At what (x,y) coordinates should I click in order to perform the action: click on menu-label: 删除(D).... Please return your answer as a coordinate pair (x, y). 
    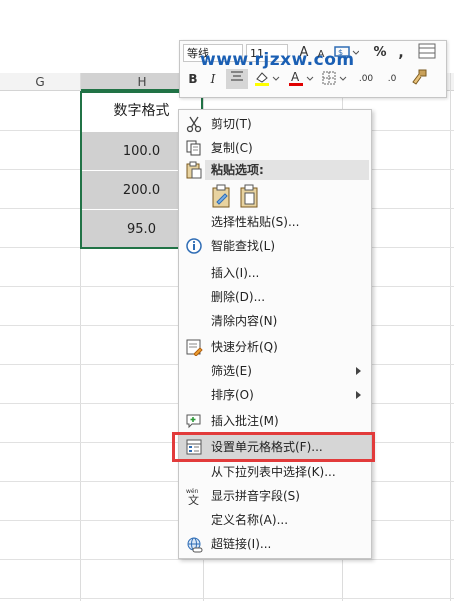
    Looking at the image, I should click on (238, 297).